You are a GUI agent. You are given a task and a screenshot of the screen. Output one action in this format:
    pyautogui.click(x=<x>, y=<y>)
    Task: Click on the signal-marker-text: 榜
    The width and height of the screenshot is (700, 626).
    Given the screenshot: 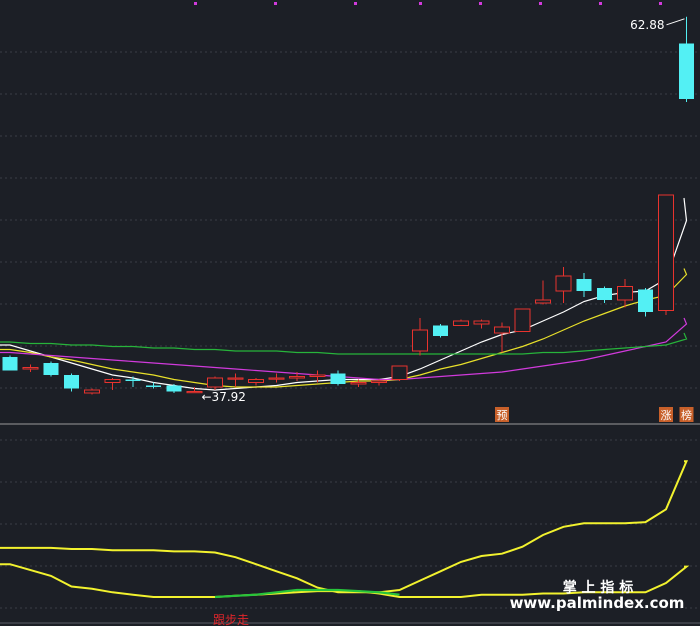 What is the action you would take?
    pyautogui.click(x=686, y=415)
    